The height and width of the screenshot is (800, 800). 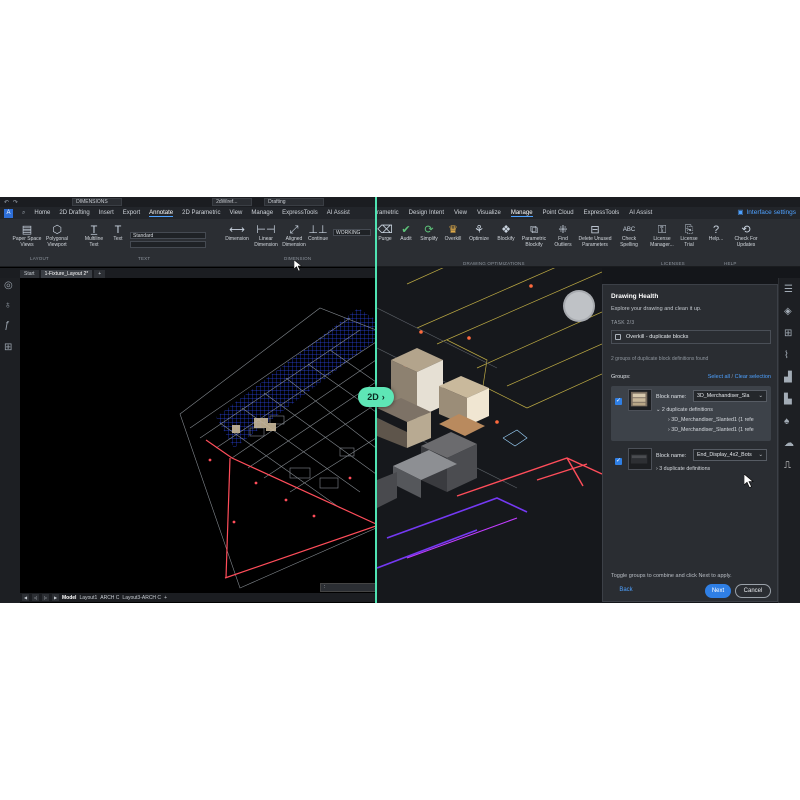 What do you see at coordinates (383, 397) in the screenshot?
I see `chevron-right-icon: ›` at bounding box center [383, 397].